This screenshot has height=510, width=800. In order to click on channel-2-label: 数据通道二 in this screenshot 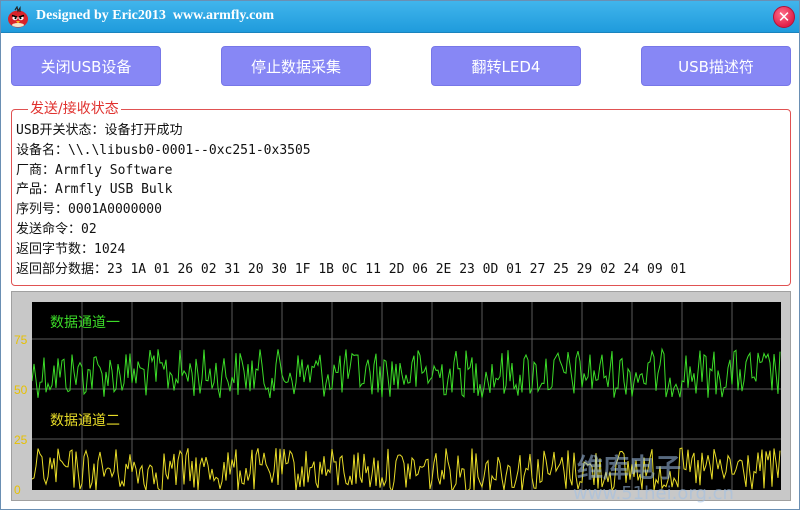, I will do `click(85, 421)`.